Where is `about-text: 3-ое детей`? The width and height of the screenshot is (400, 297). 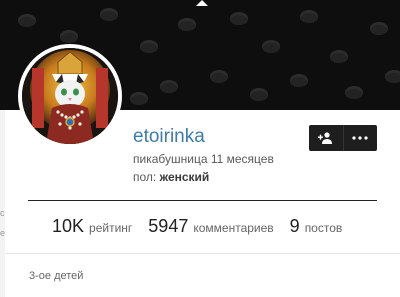
about-text: 3-ое детей is located at coordinates (56, 276).